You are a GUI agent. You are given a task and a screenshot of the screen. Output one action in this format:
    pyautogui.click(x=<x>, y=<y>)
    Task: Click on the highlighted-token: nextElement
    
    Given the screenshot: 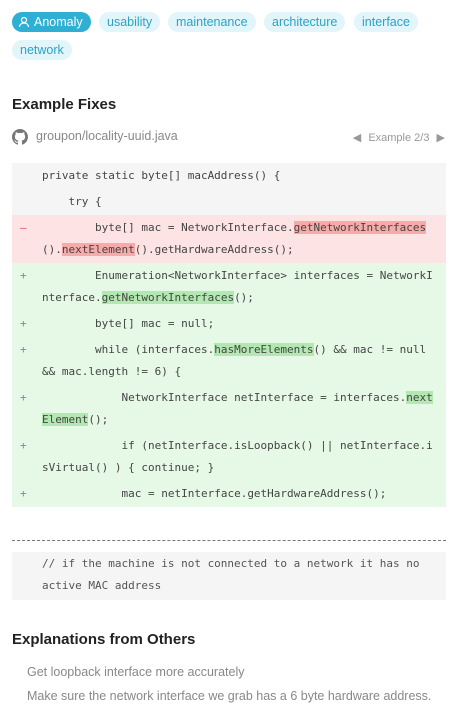 What is the action you would take?
    pyautogui.click(x=98, y=249)
    